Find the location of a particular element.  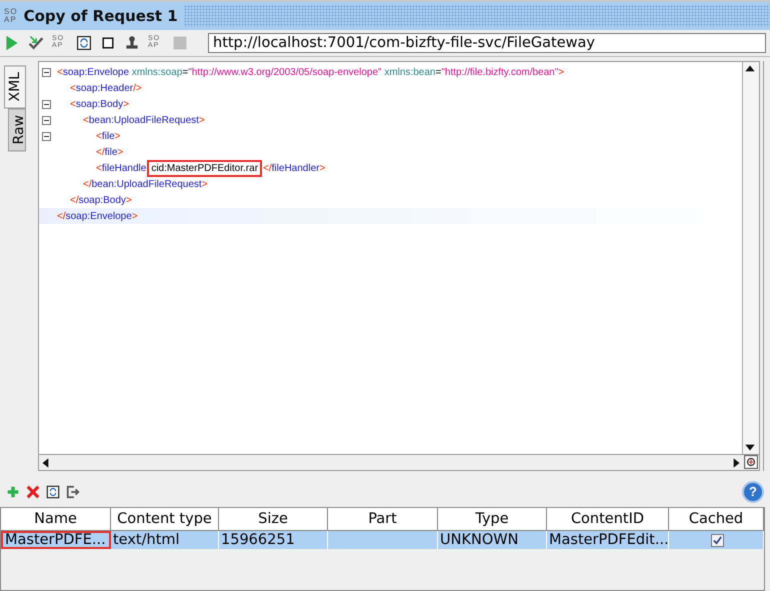

code-line: <fileHandle is located at coordinates (121, 168).